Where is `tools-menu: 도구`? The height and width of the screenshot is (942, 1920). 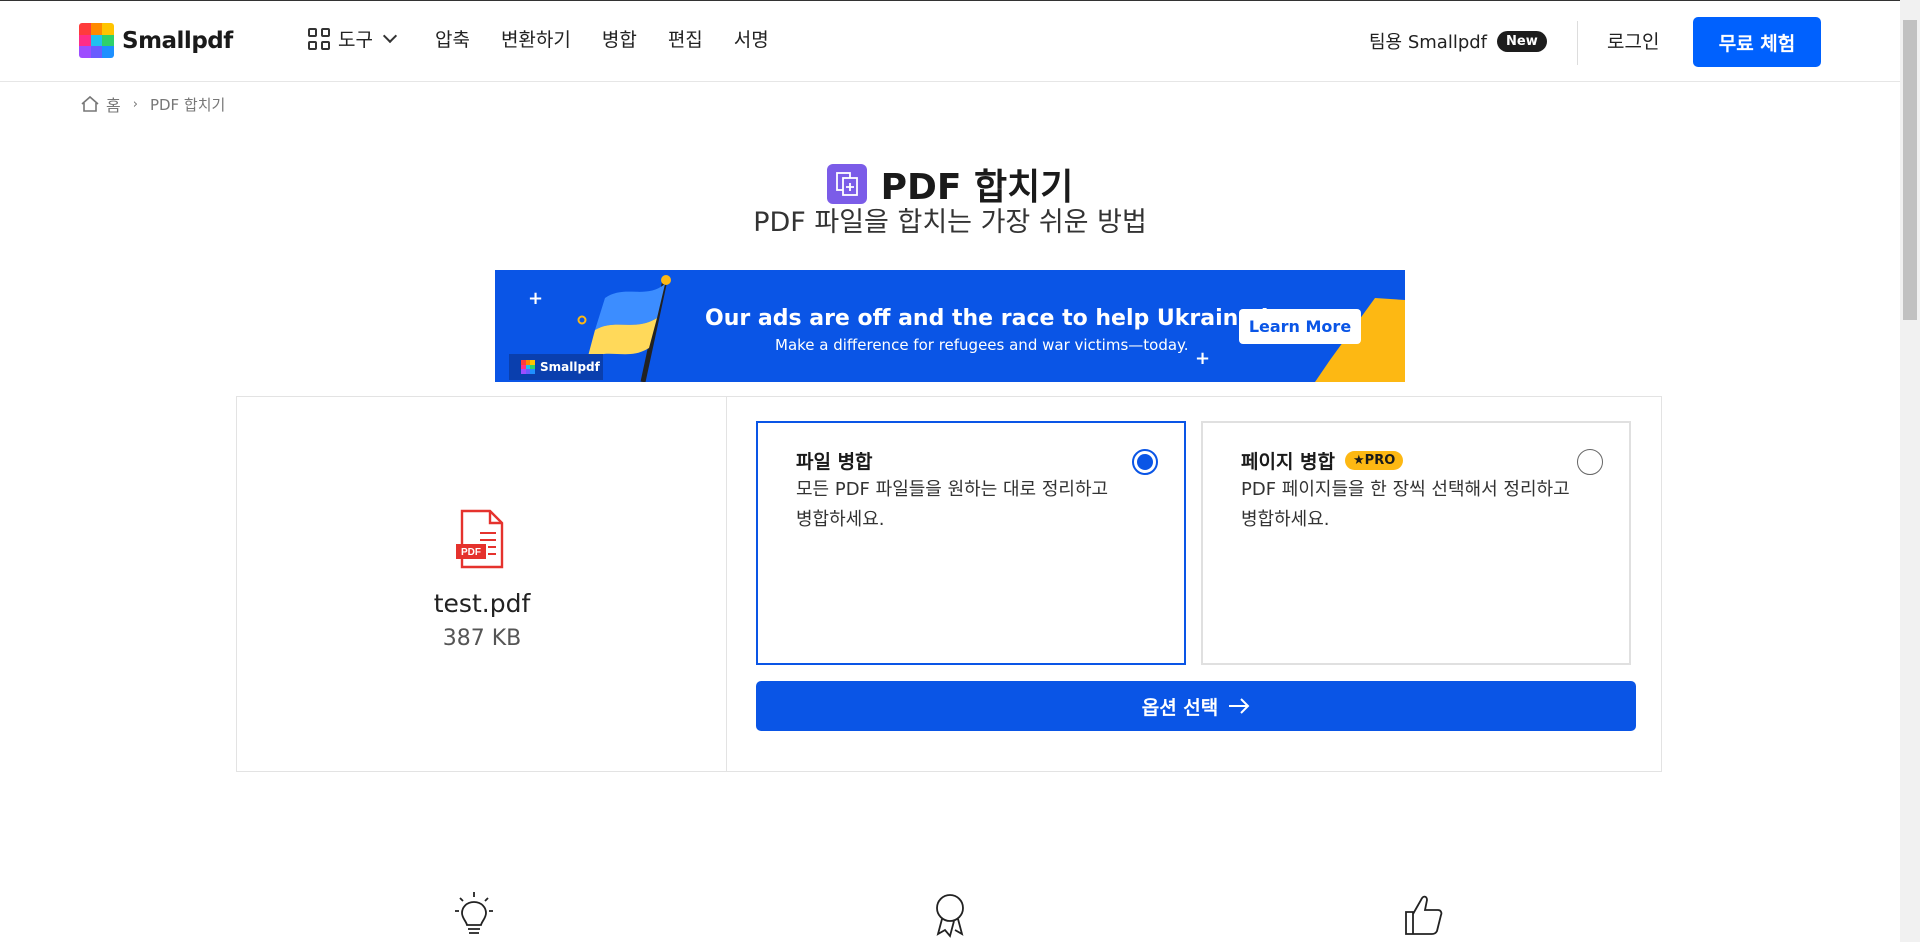
tools-menu: 도구 is located at coordinates (353, 38).